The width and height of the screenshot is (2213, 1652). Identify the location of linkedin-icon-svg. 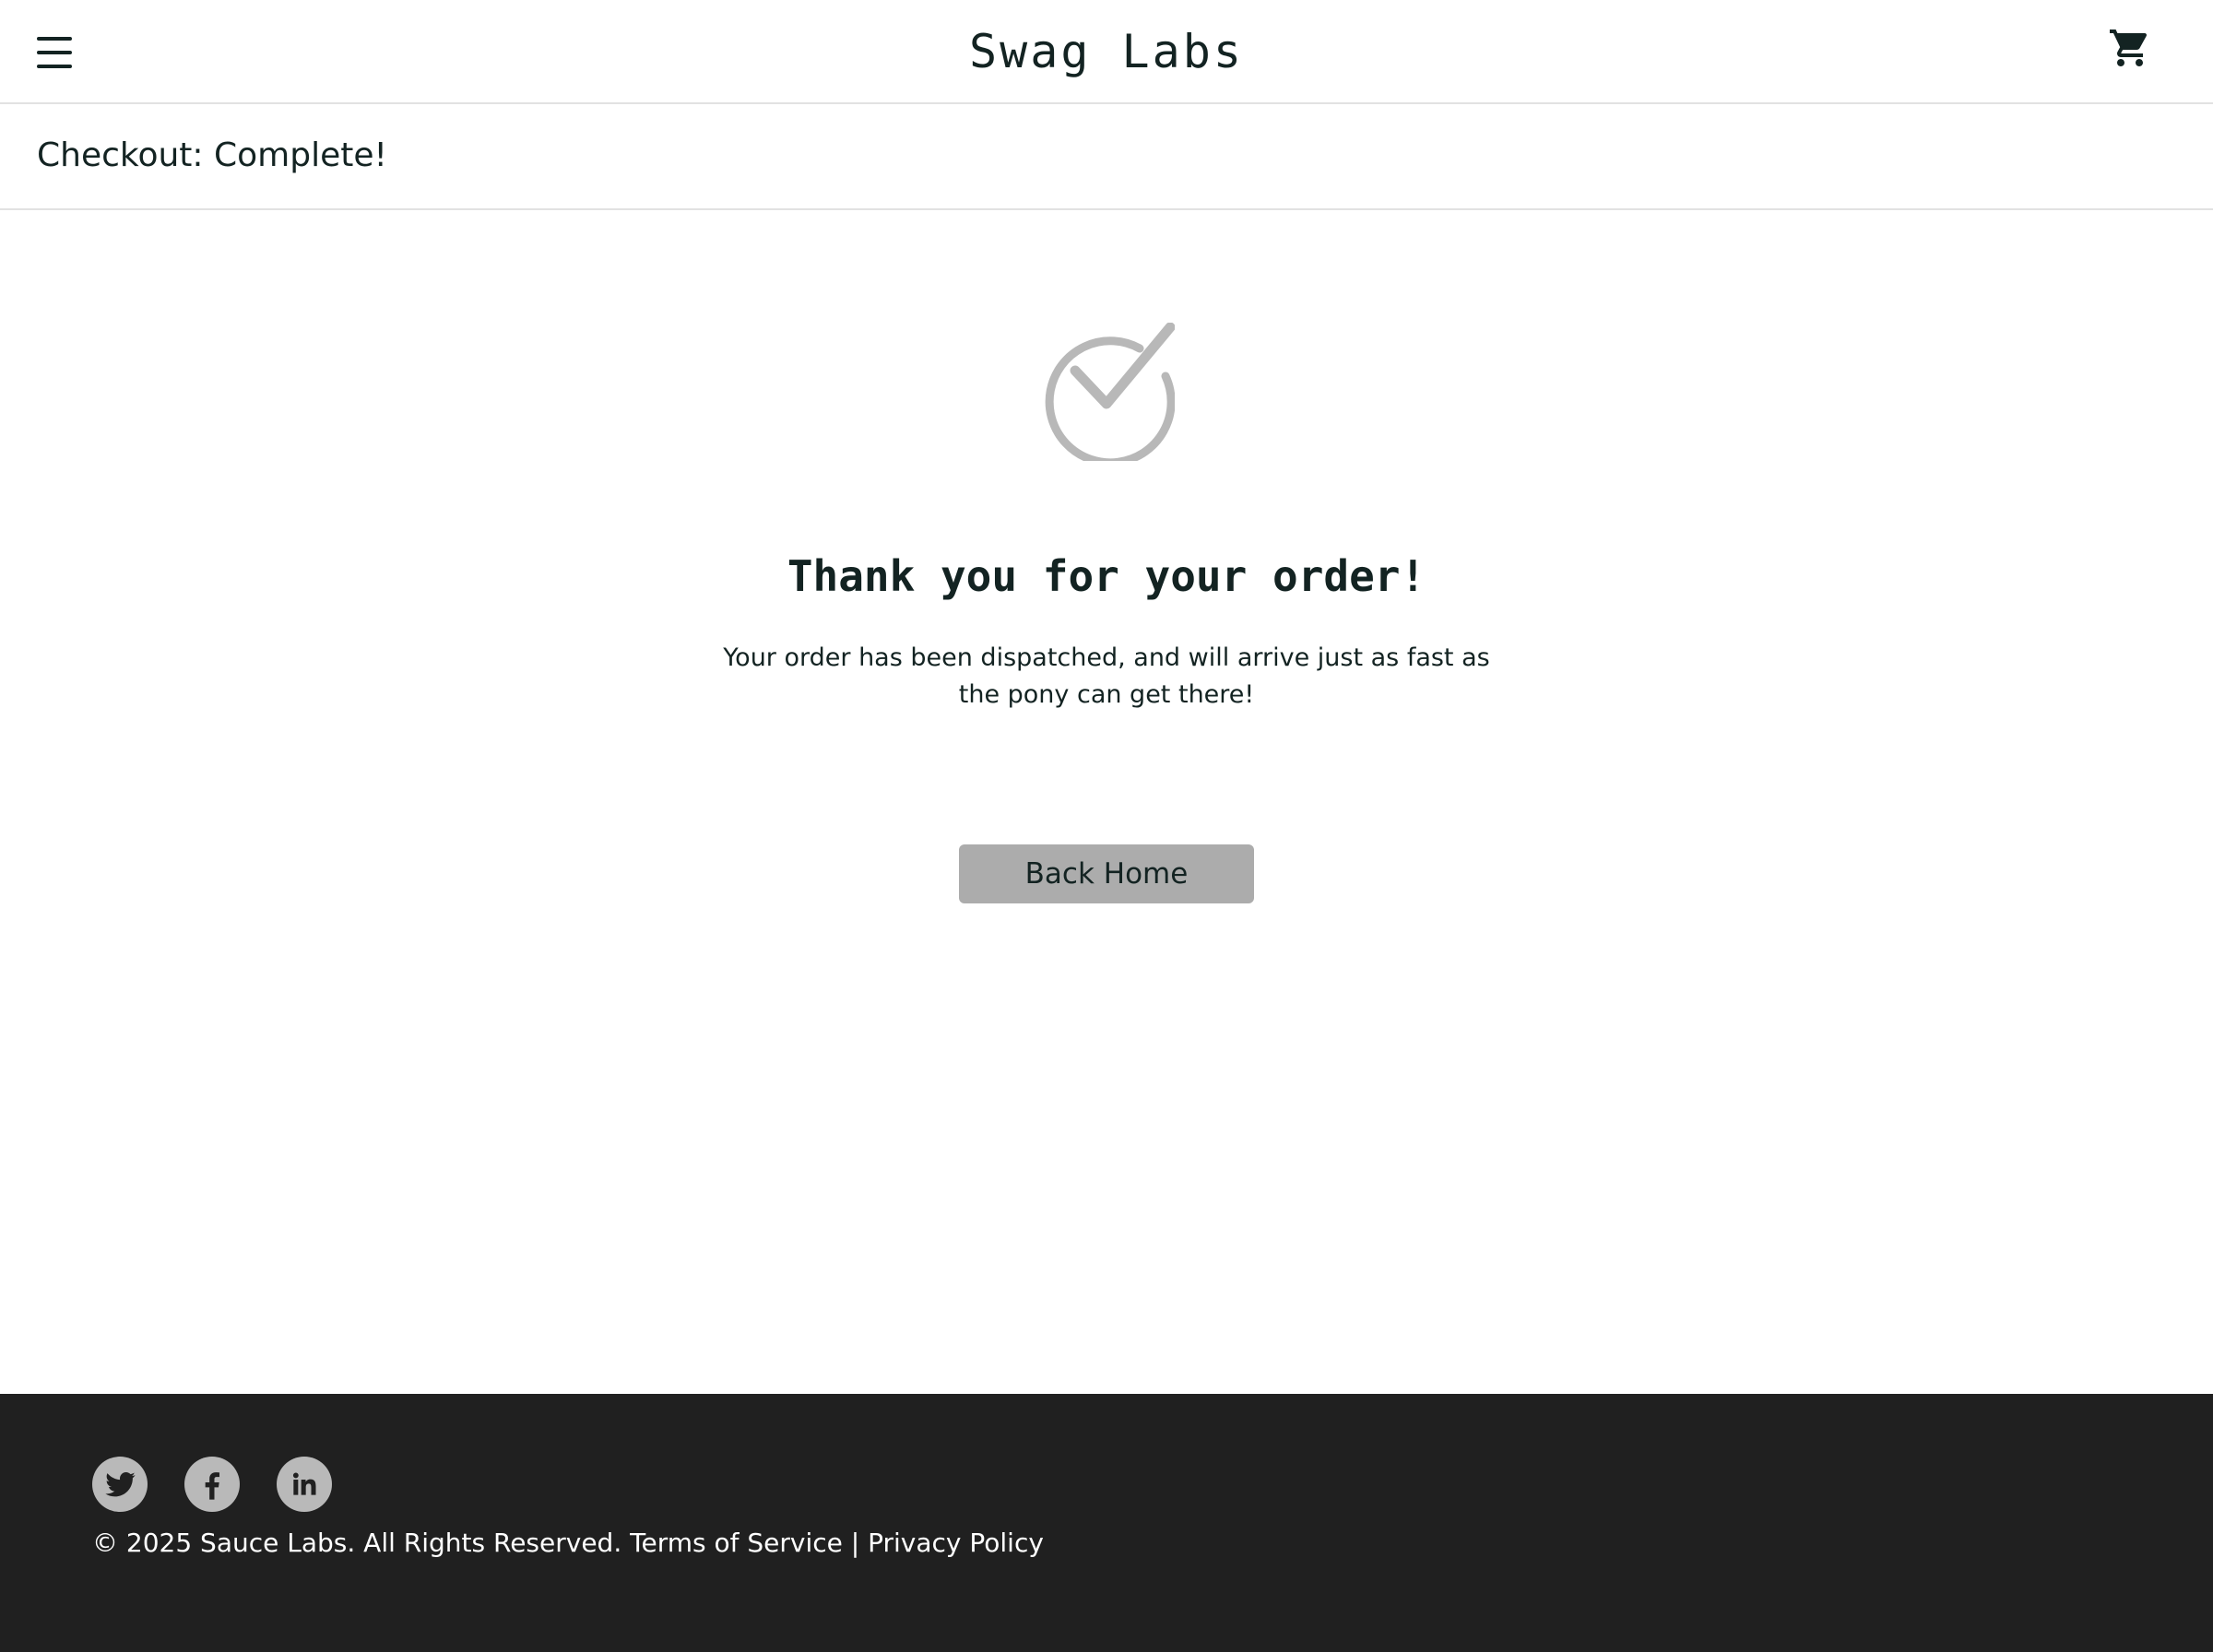
(304, 1483).